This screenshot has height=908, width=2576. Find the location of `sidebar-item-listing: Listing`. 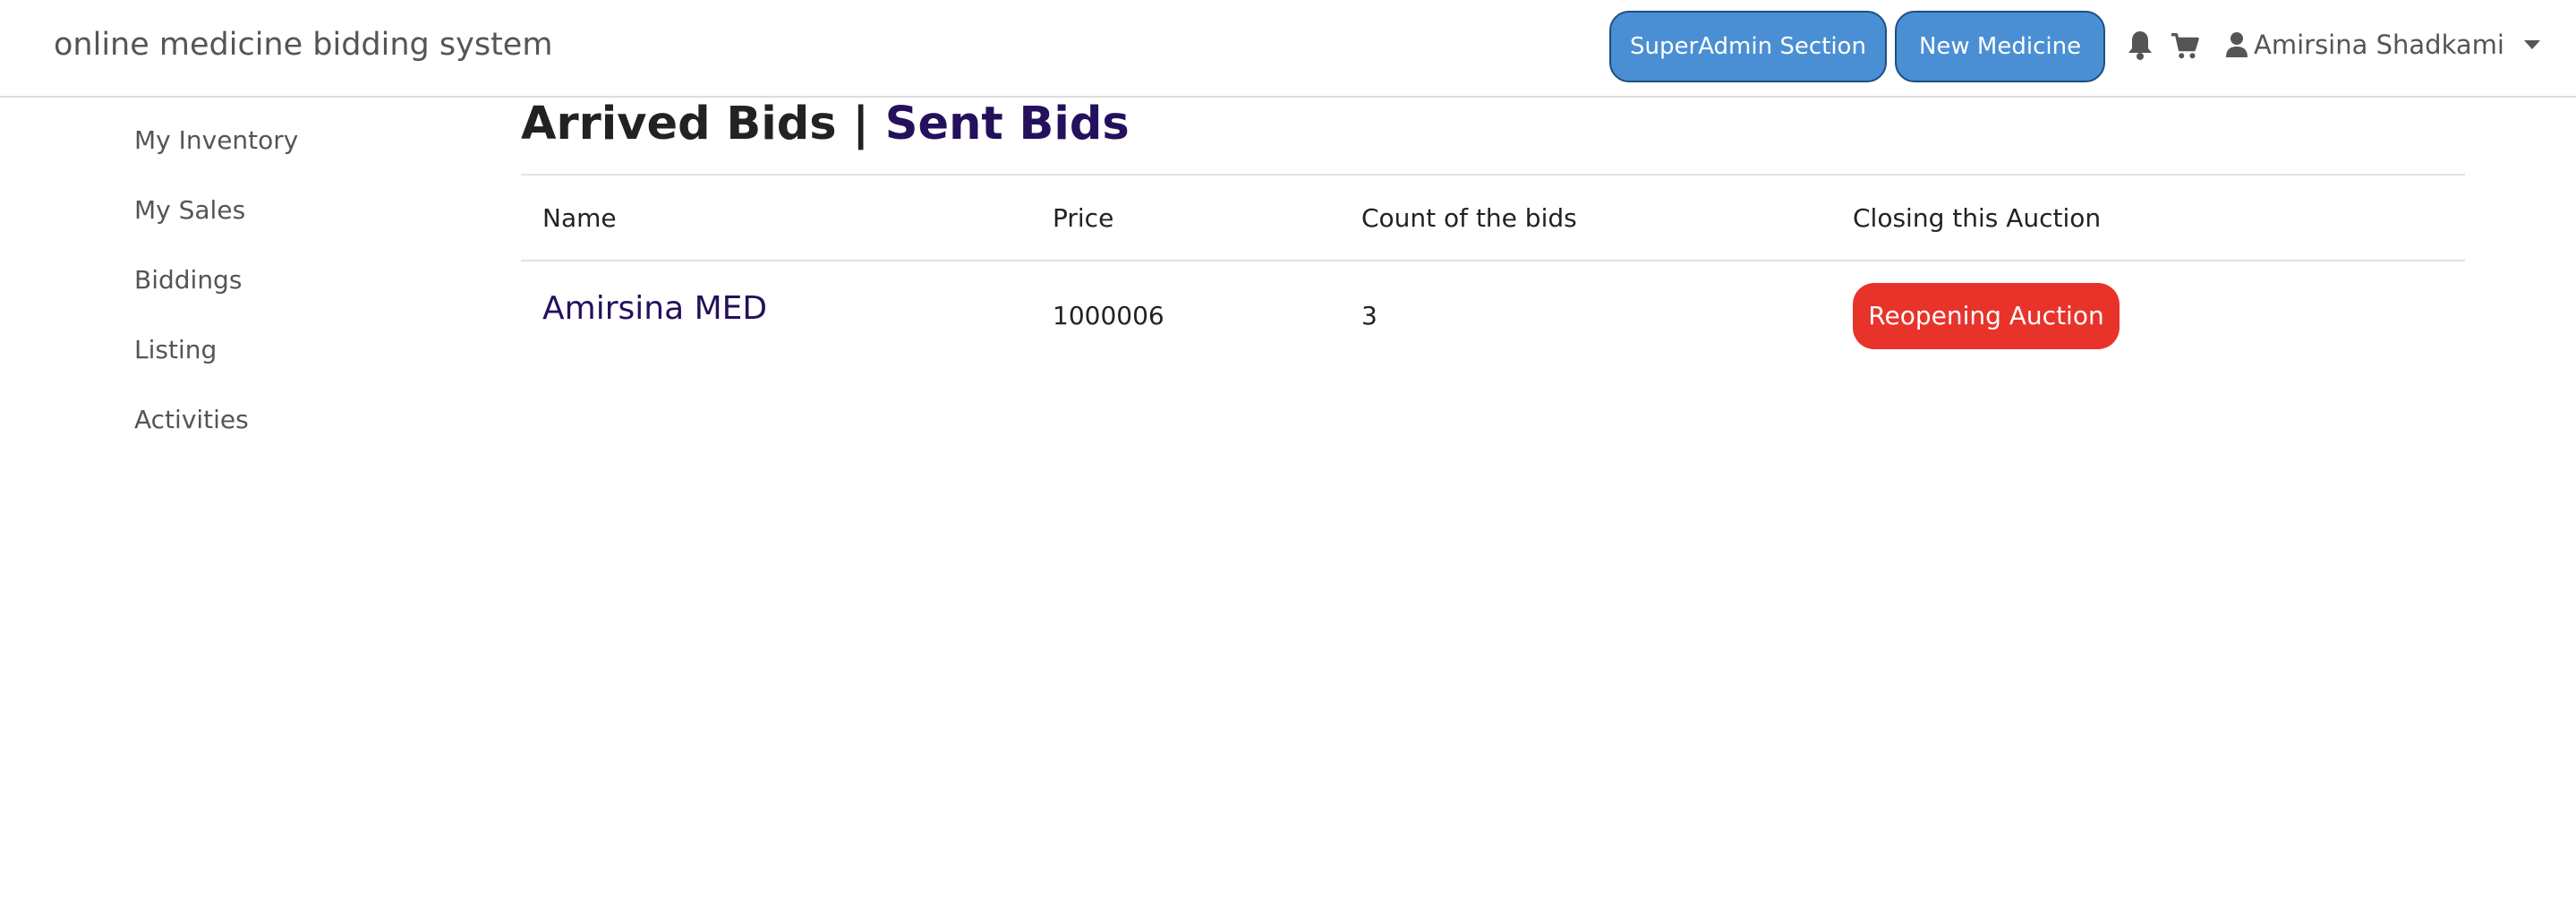

sidebar-item-listing: Listing is located at coordinates (268, 370).